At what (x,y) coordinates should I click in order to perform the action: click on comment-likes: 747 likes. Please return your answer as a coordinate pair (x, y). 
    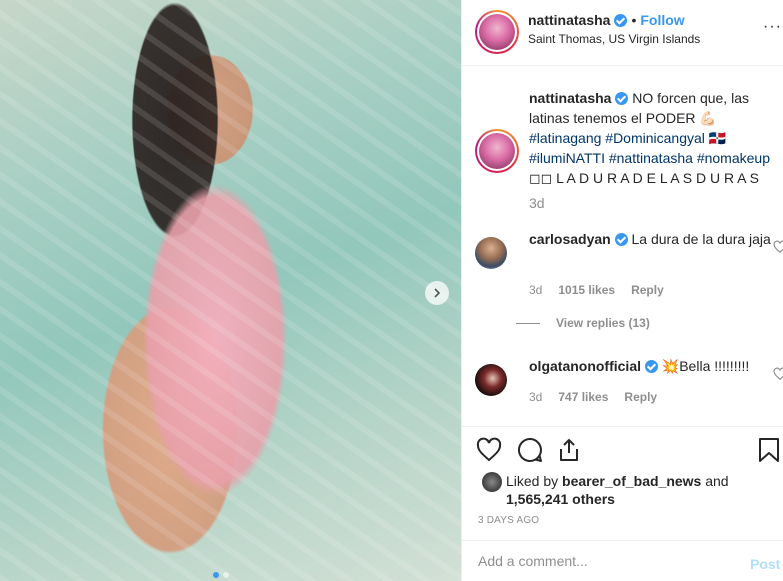
    Looking at the image, I should click on (583, 397).